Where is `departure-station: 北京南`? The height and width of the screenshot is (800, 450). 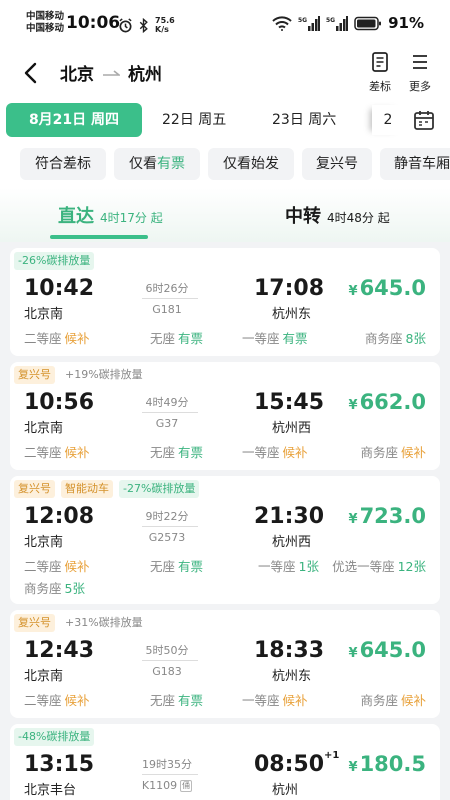
departure-station: 北京南 is located at coordinates (44, 428).